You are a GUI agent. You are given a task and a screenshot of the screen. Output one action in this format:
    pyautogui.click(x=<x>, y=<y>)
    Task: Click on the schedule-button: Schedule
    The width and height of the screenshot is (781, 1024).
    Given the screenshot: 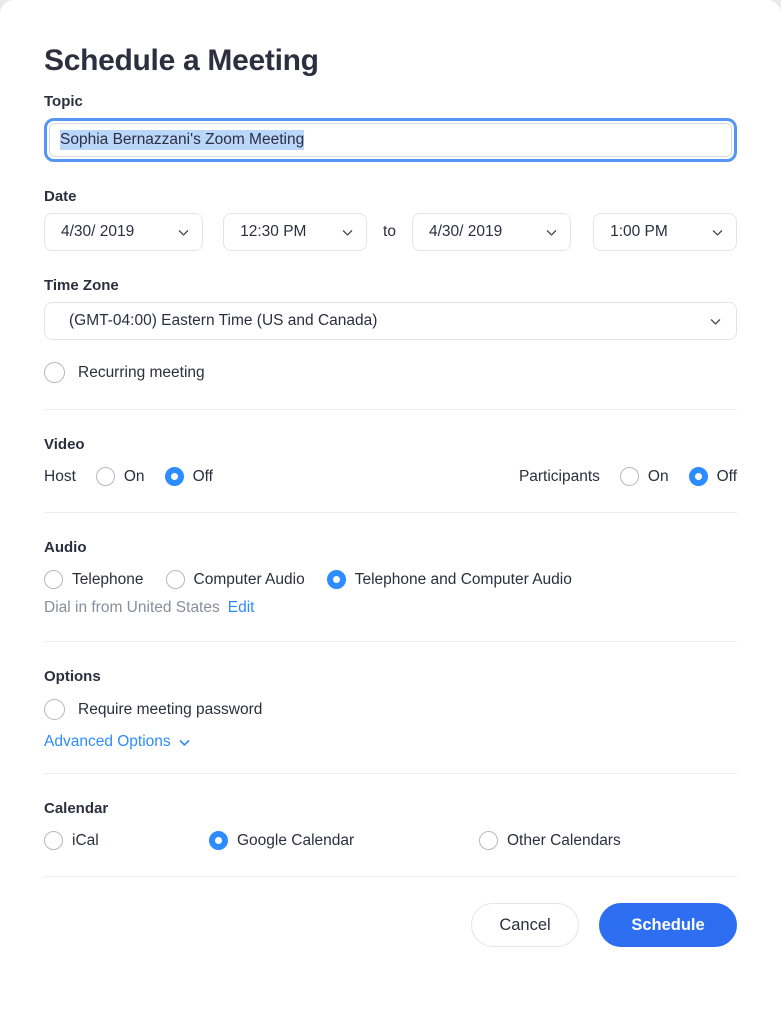 What is the action you would take?
    pyautogui.click(x=668, y=925)
    